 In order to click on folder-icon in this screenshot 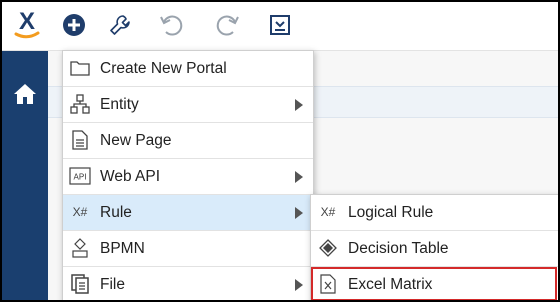, I will do `click(80, 68)`.